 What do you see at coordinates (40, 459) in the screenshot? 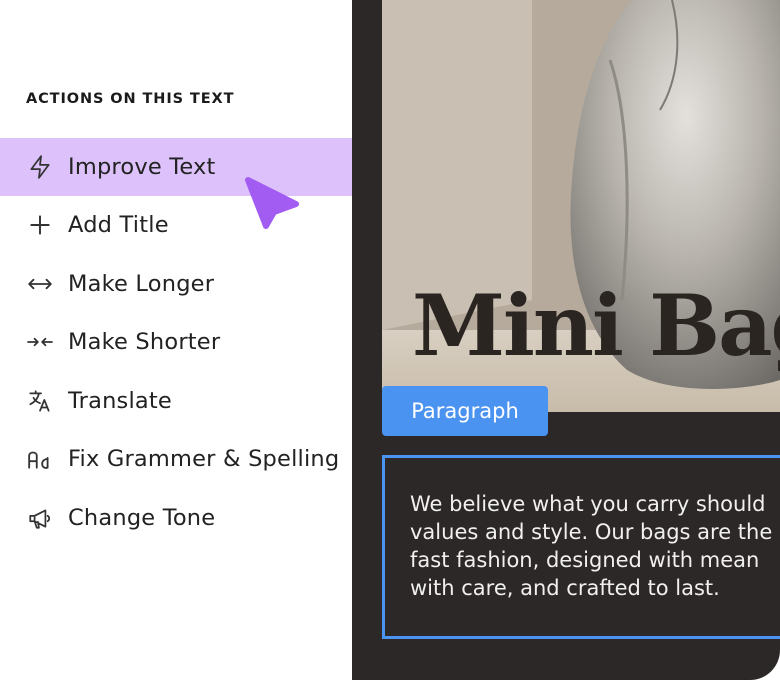
I see `font-aa-icon` at bounding box center [40, 459].